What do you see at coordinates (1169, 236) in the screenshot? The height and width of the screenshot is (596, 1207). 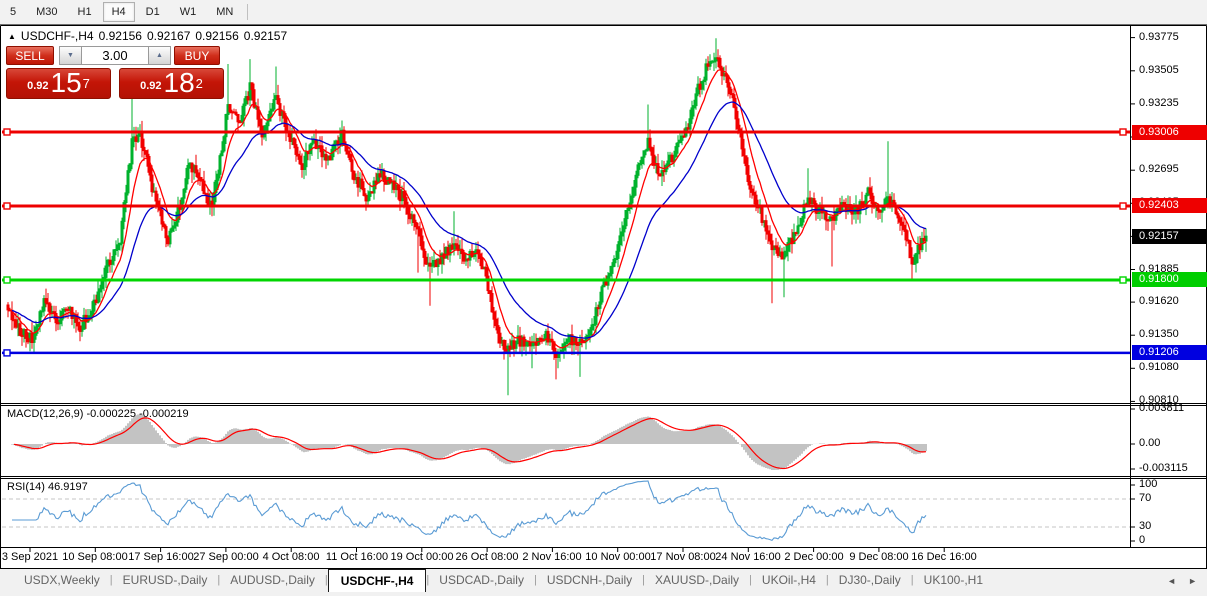 I see `price-badge-0.92157: 0.92157` at bounding box center [1169, 236].